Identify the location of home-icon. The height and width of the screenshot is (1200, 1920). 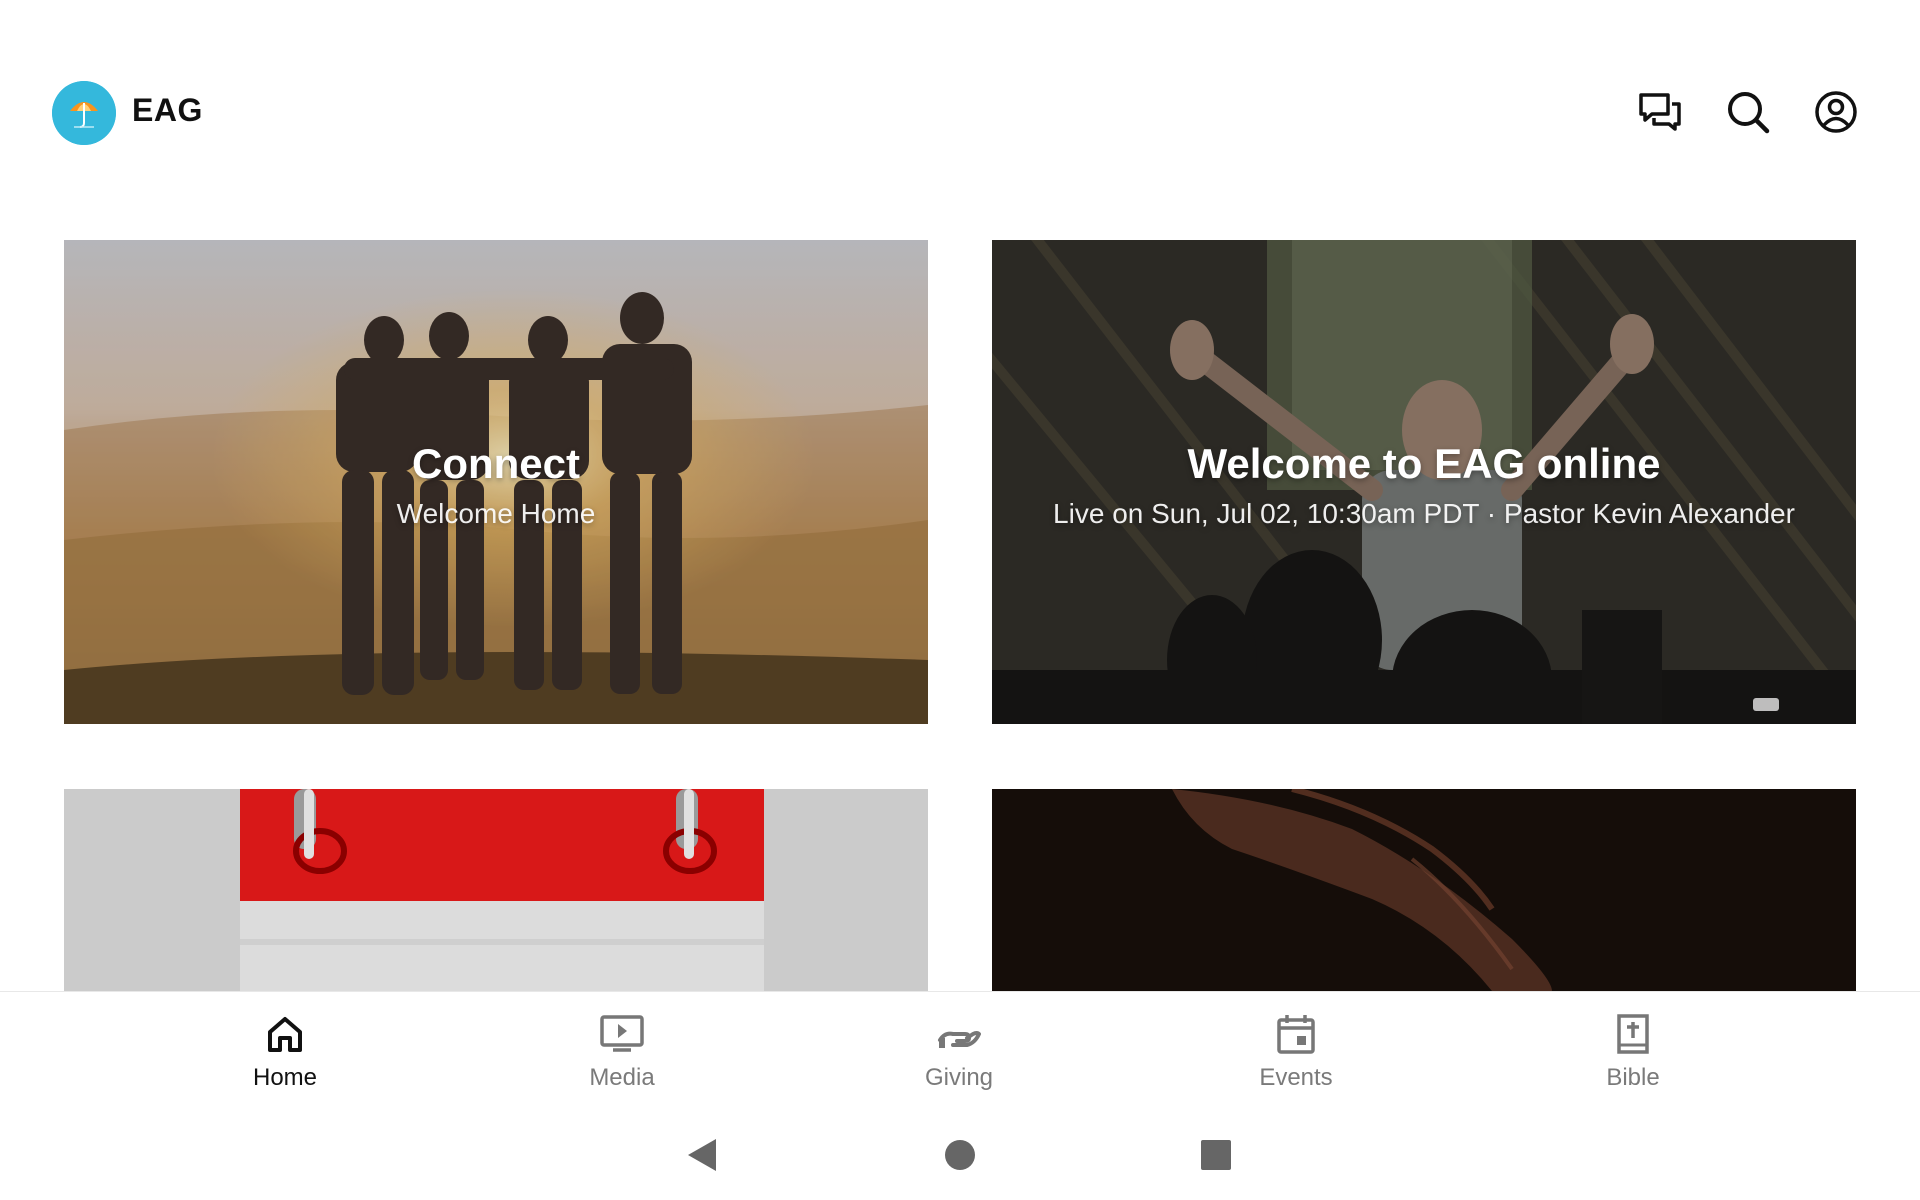
(285, 1034).